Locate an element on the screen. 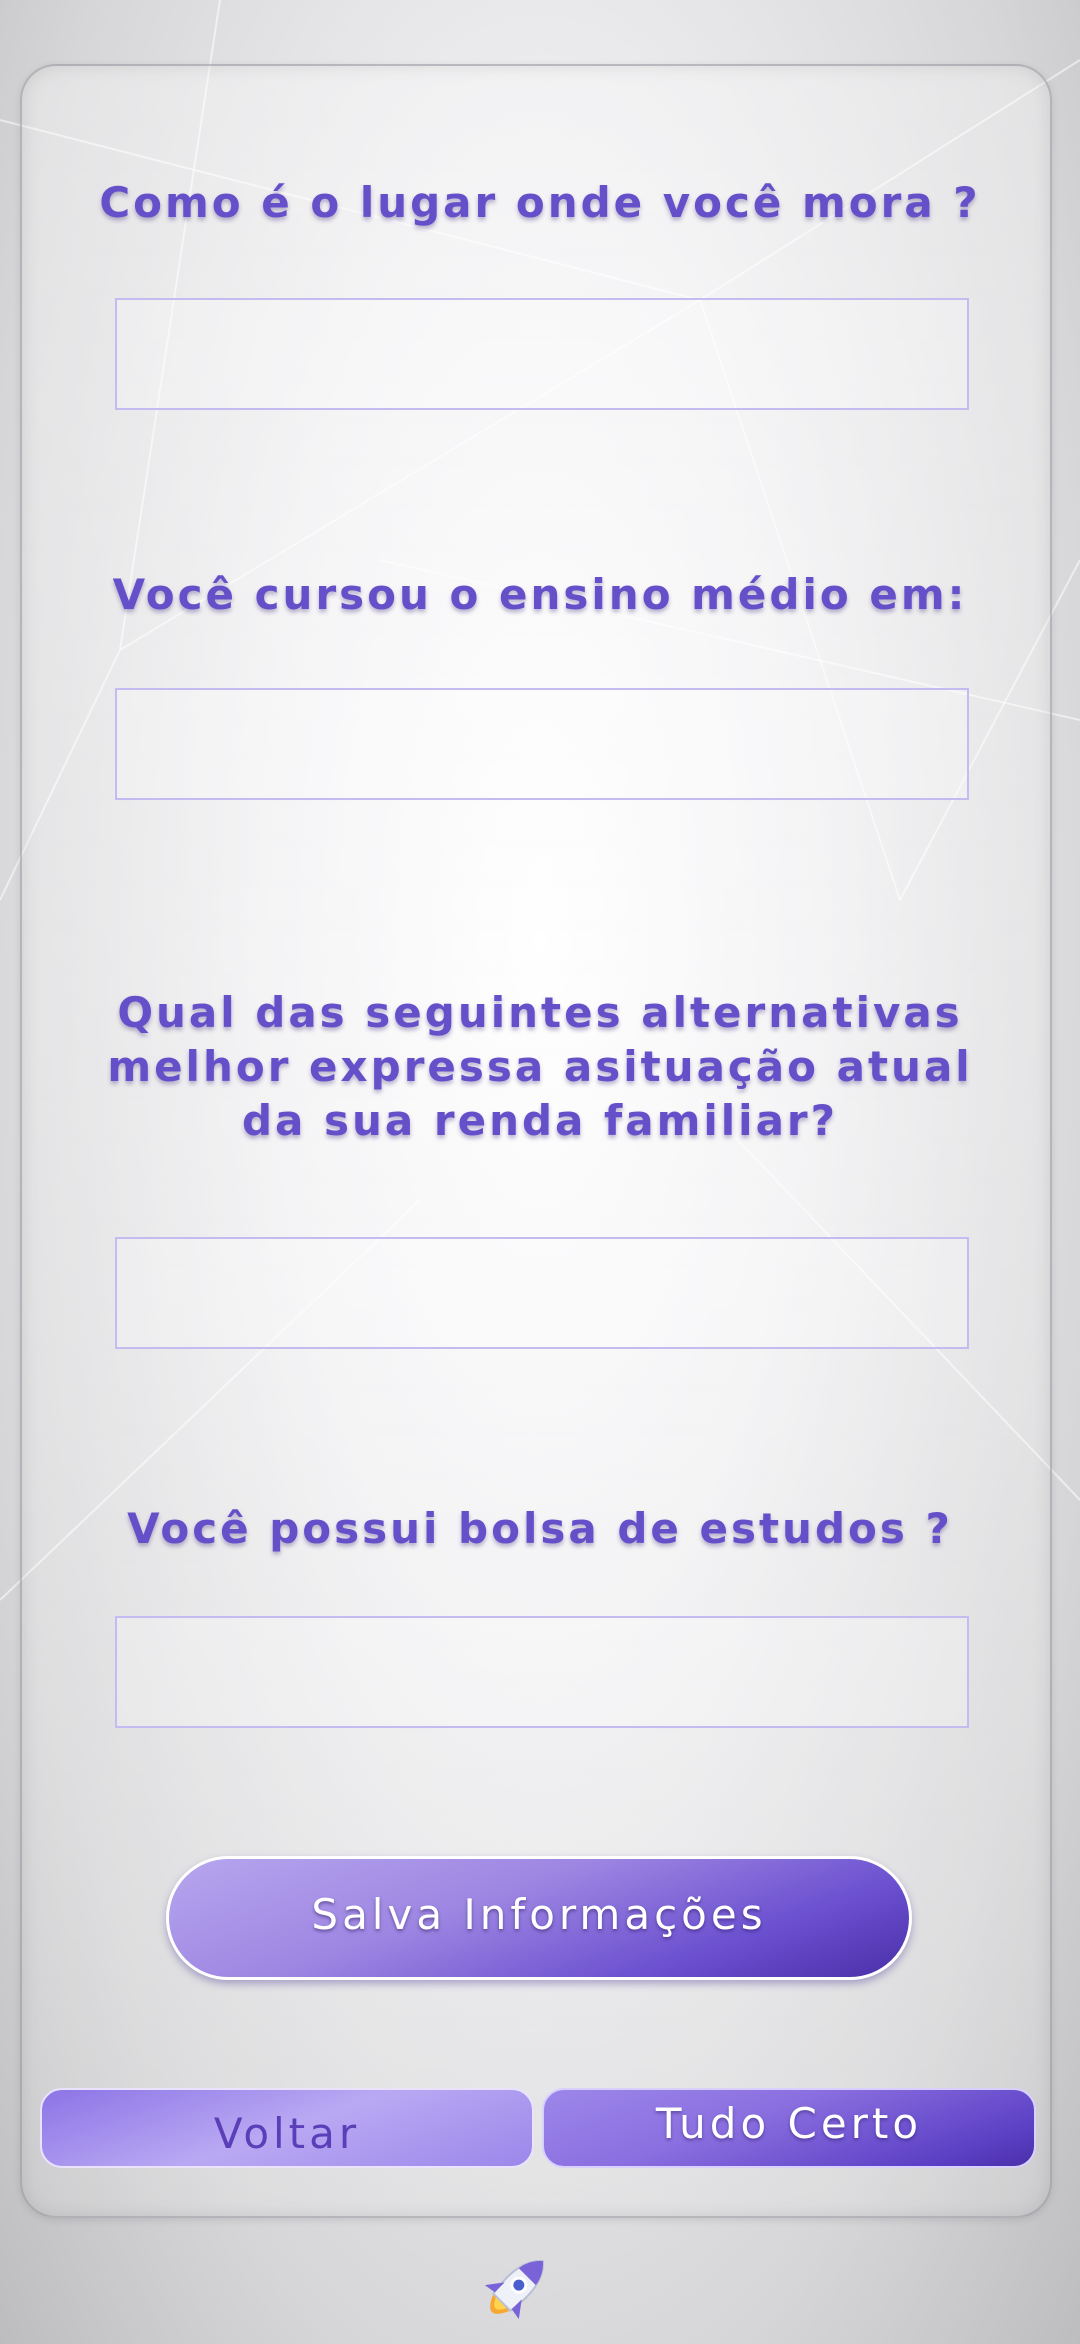  question-label-residence: Como é o lugar onde você mora ? is located at coordinates (540, 202).